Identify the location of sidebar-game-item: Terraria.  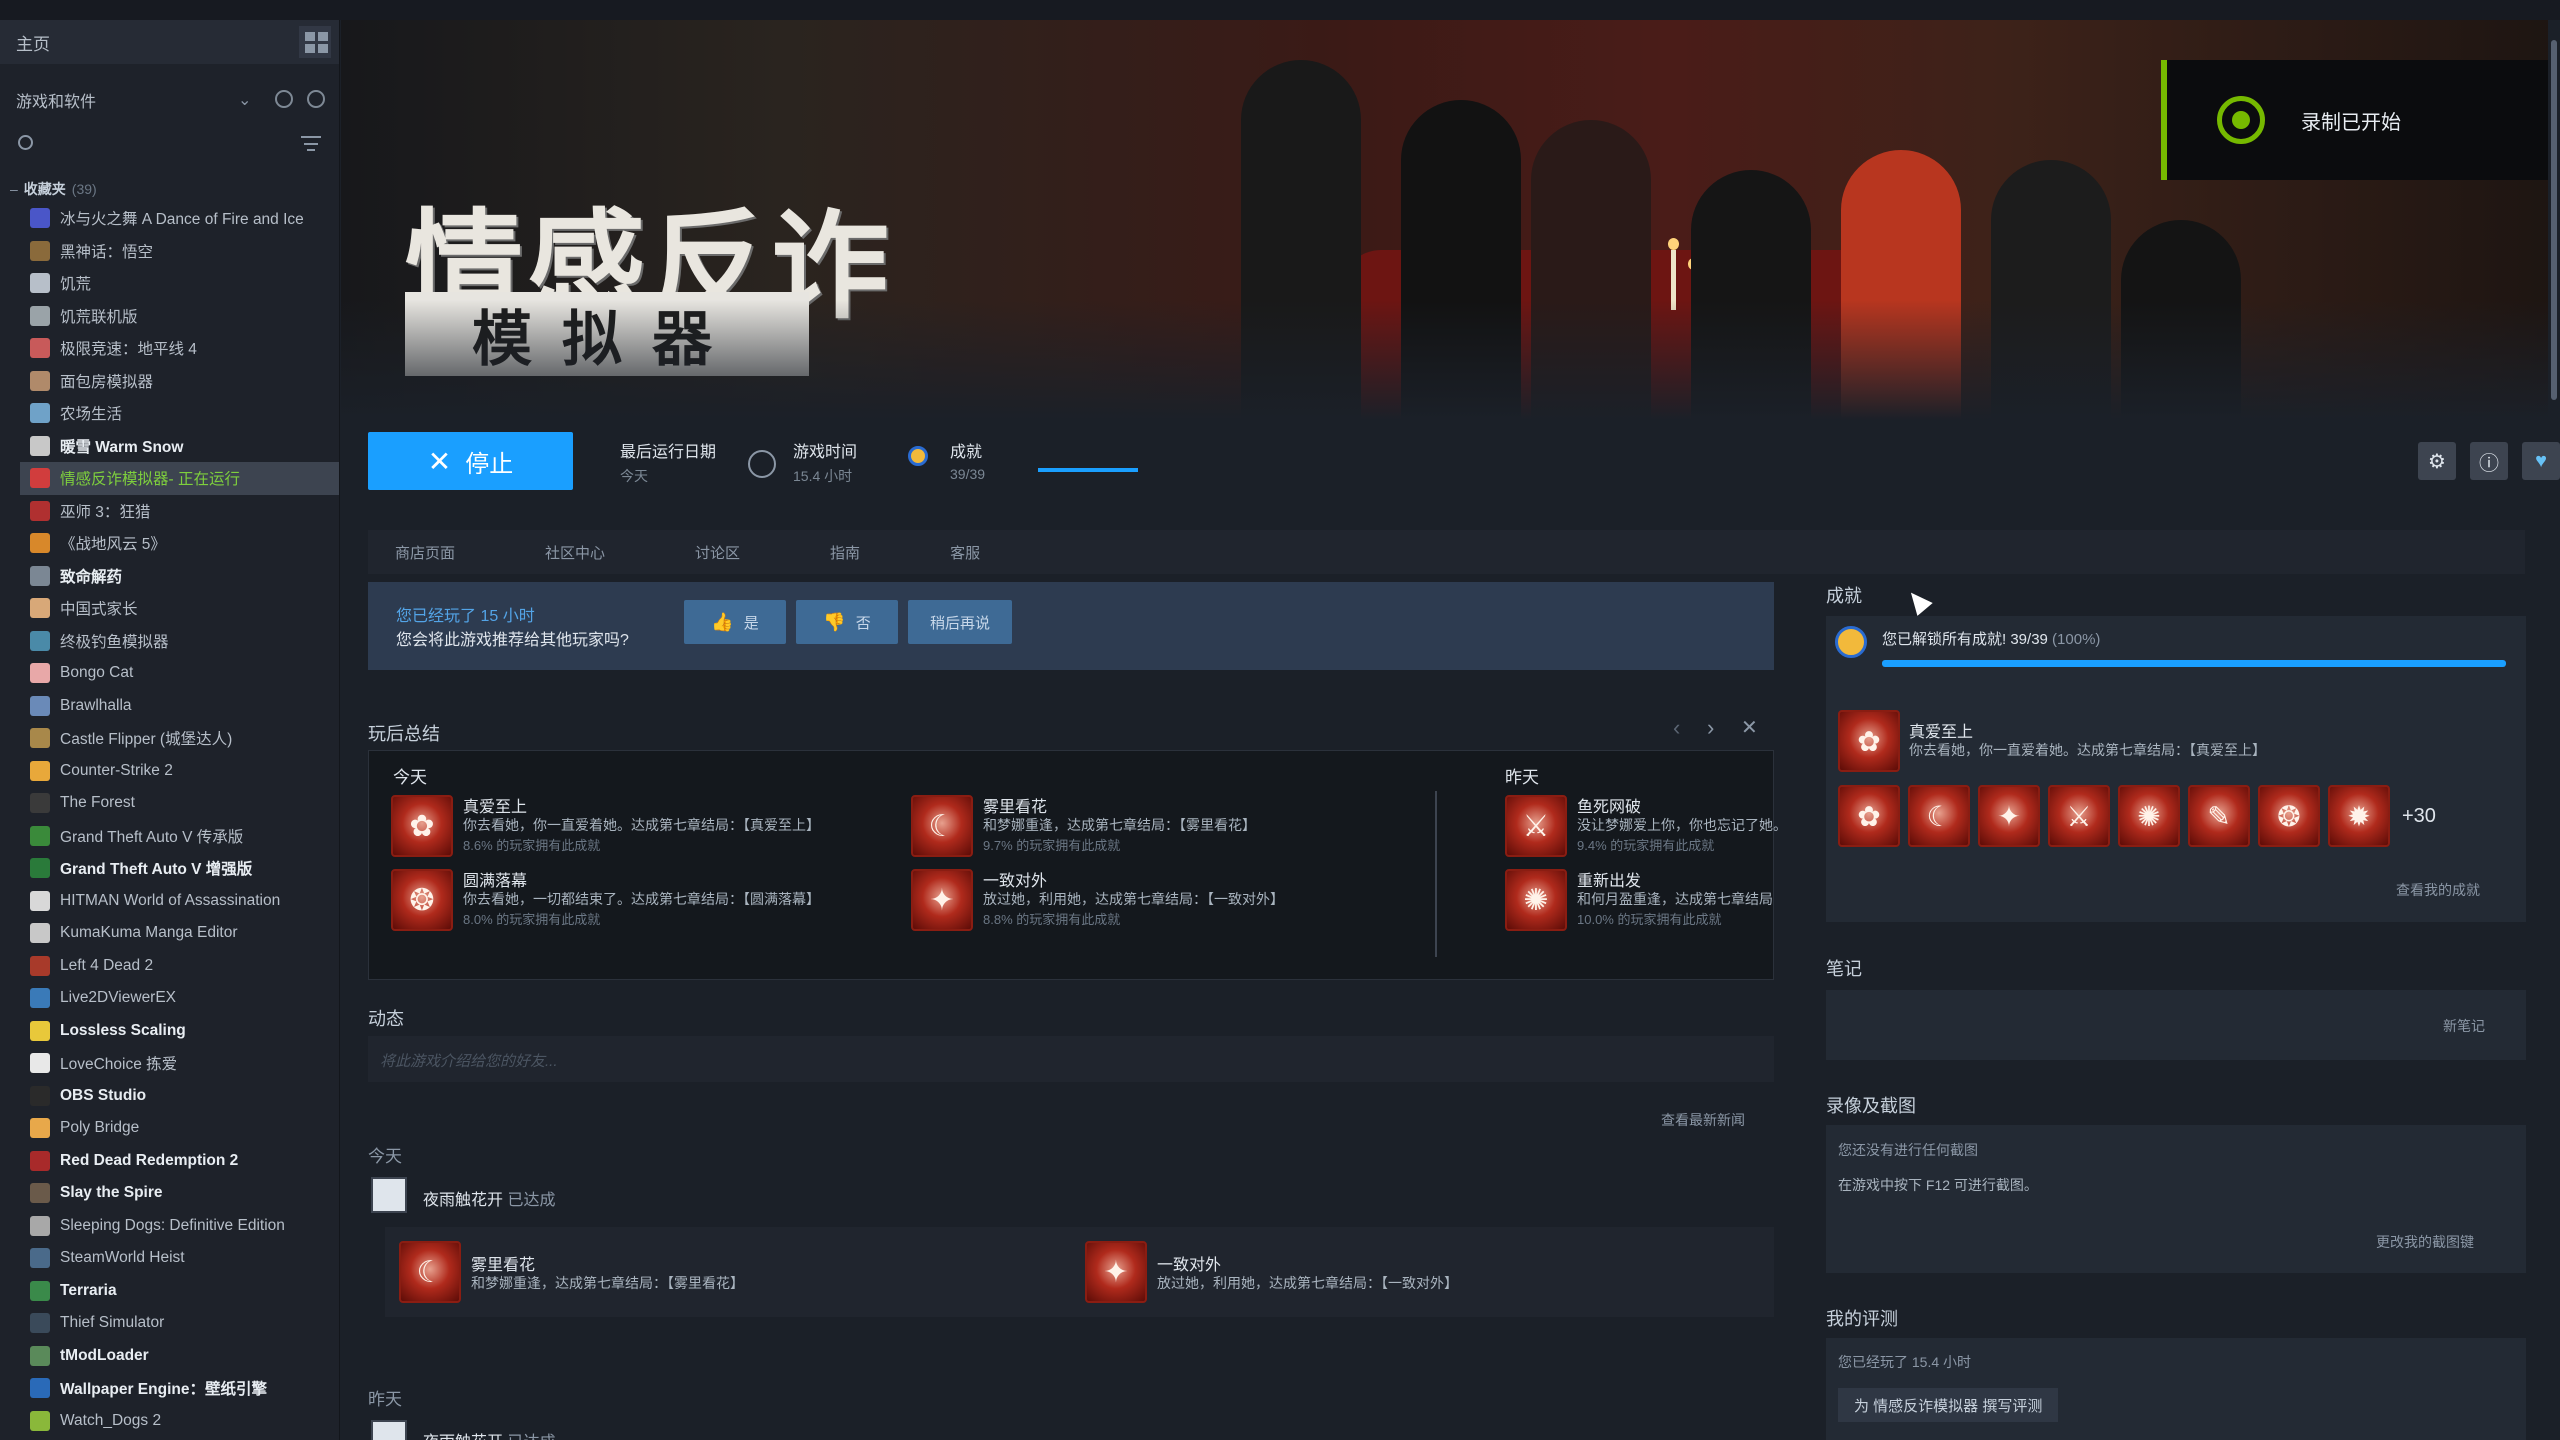
(169, 1291).